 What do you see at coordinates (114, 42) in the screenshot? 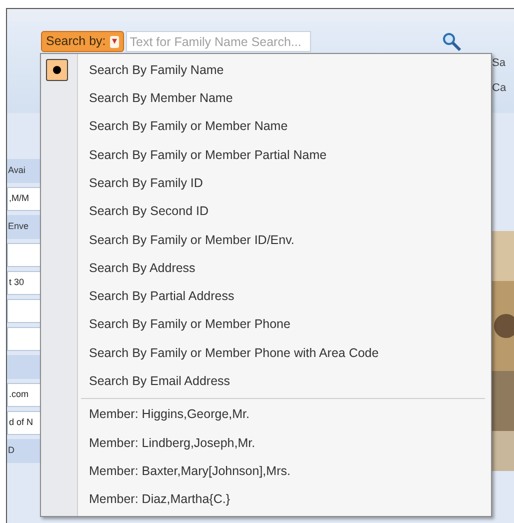
I see `caret-icon: ▾` at bounding box center [114, 42].